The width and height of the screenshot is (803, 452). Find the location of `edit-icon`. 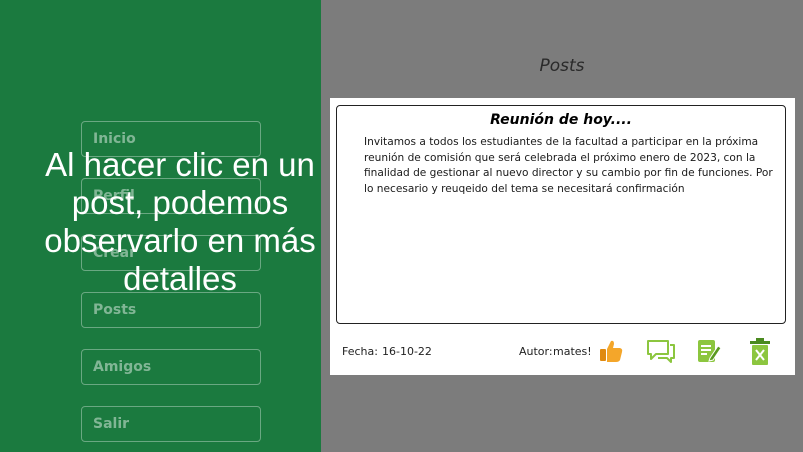

edit-icon is located at coordinates (709, 351).